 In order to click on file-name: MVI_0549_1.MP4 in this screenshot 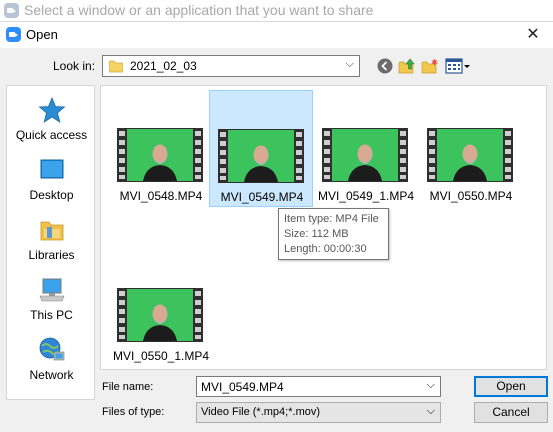, I will do `click(366, 196)`.